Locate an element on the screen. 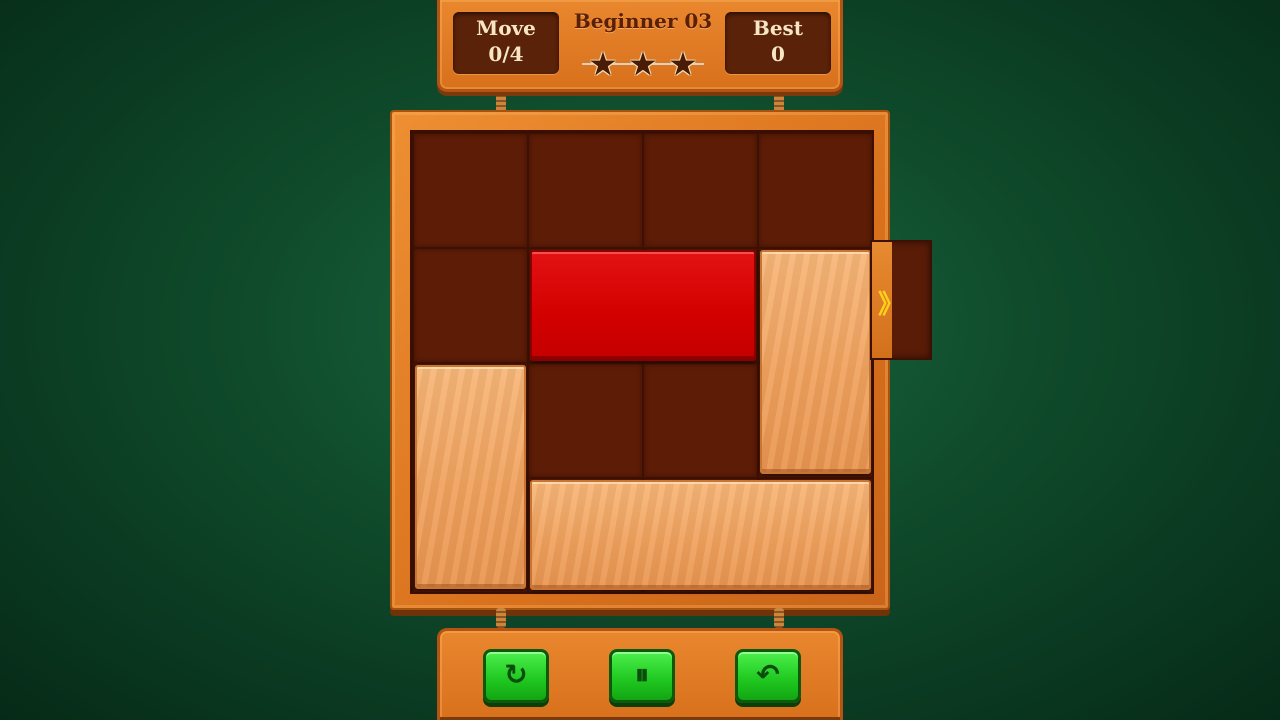  undo-icon: ↶ is located at coordinates (768, 674).